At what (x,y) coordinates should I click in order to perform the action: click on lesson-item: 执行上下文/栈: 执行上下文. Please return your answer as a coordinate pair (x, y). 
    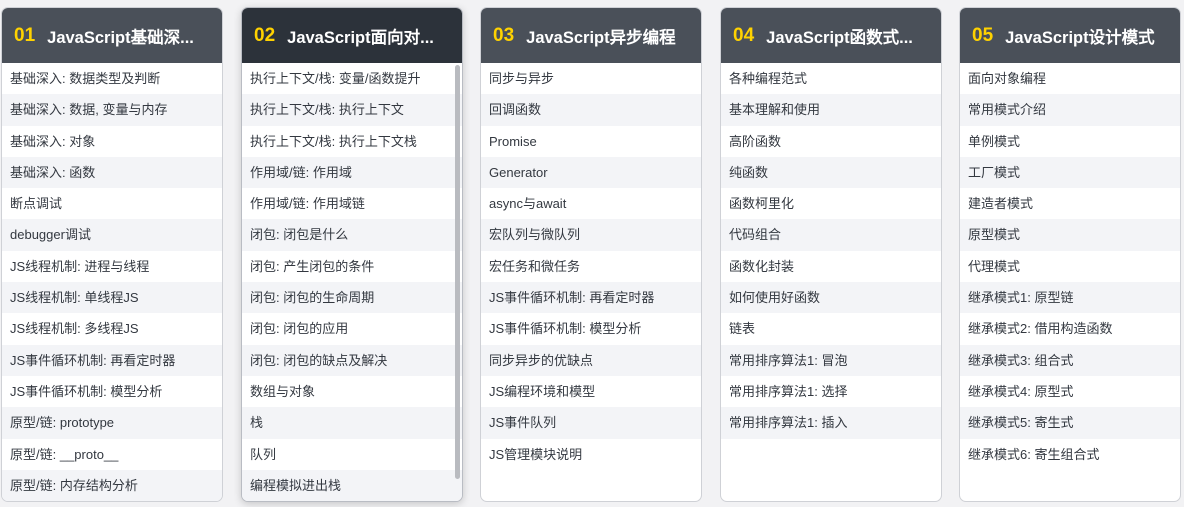
    Looking at the image, I should click on (352, 110).